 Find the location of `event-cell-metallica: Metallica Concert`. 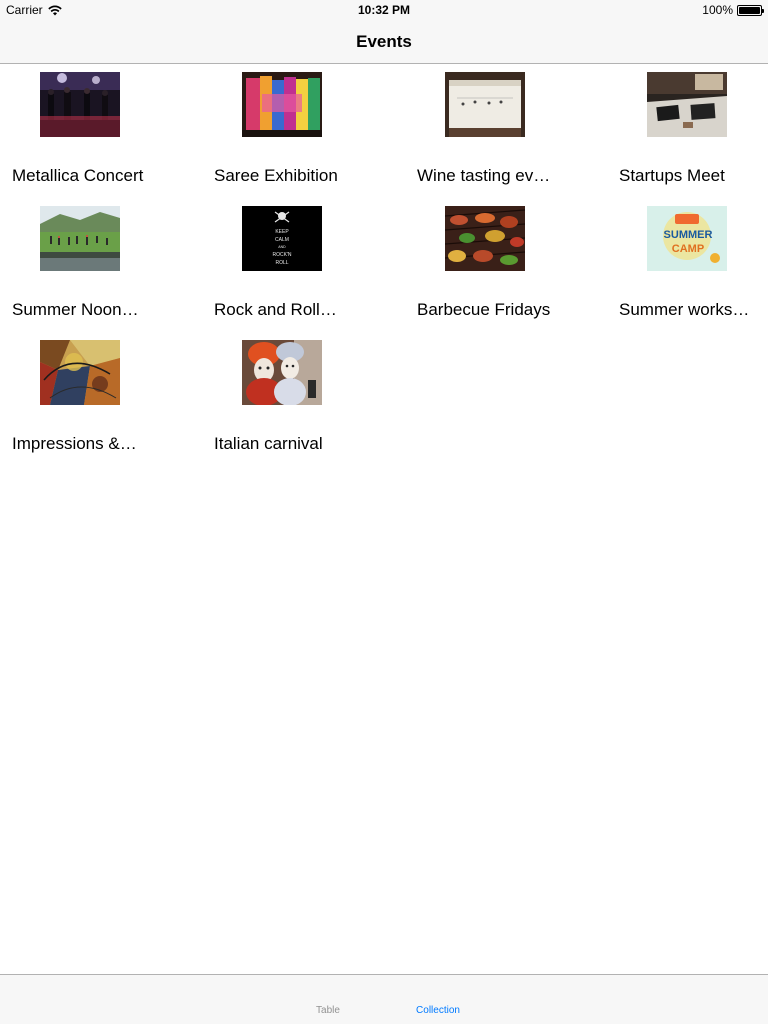

event-cell-metallica: Metallica Concert is located at coordinates (92, 130).